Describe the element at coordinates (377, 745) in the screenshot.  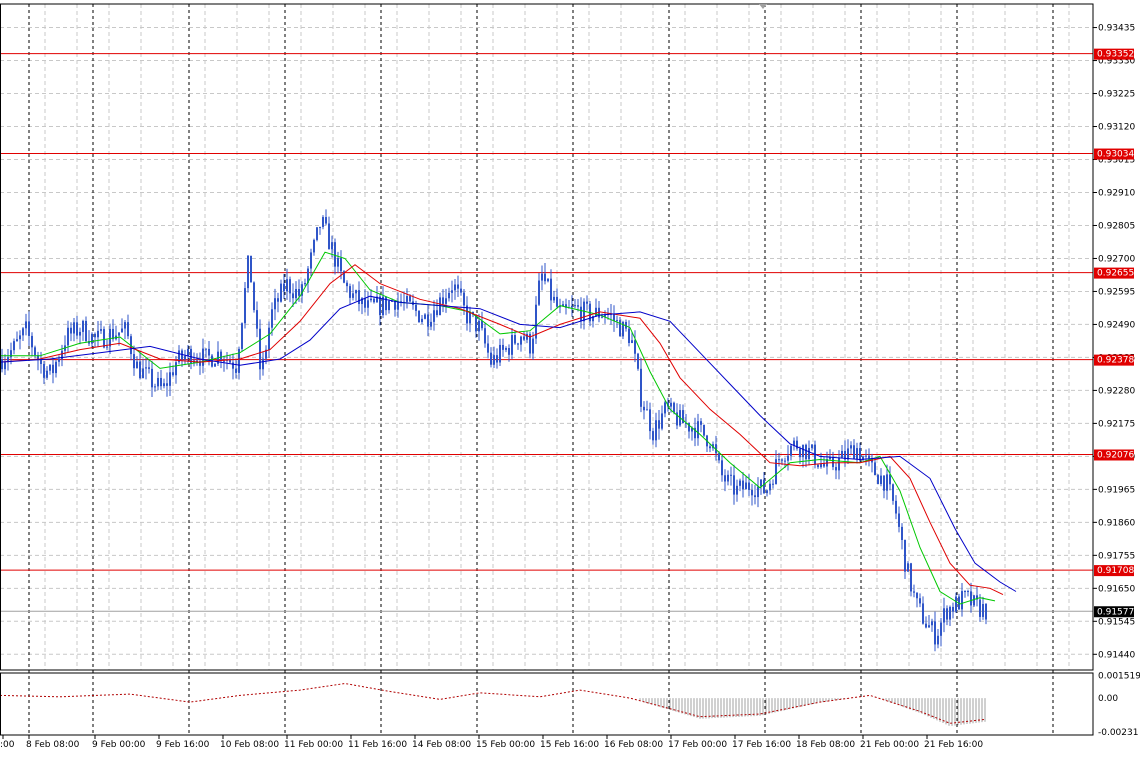
I see `time-tick-label: 11 Feb 16:00` at that location.